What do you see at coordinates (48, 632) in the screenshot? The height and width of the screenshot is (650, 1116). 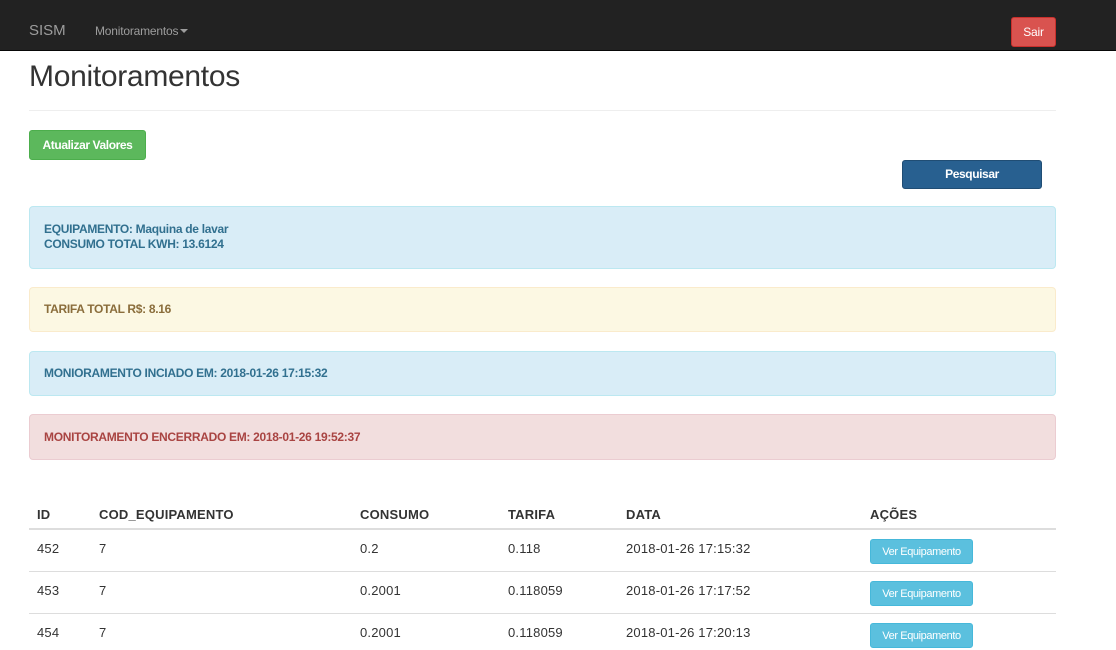 I see `cell-id: 454` at bounding box center [48, 632].